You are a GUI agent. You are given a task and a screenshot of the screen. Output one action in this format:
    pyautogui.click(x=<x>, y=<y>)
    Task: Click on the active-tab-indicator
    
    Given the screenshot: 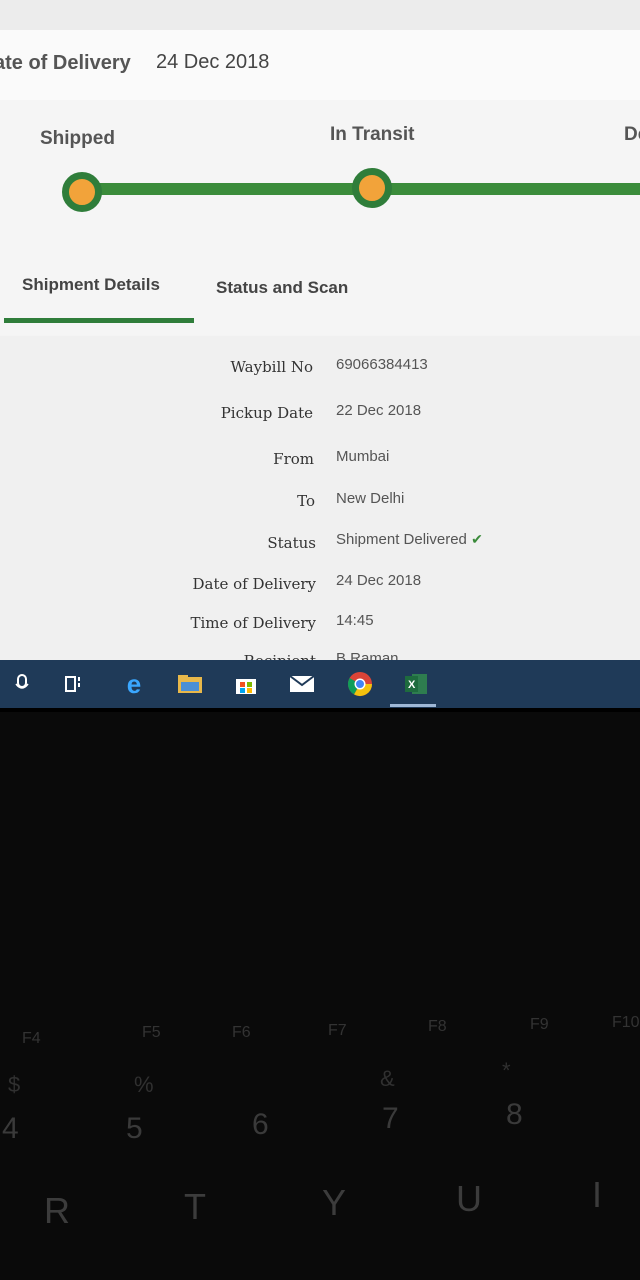 What is the action you would take?
    pyautogui.click(x=99, y=320)
    